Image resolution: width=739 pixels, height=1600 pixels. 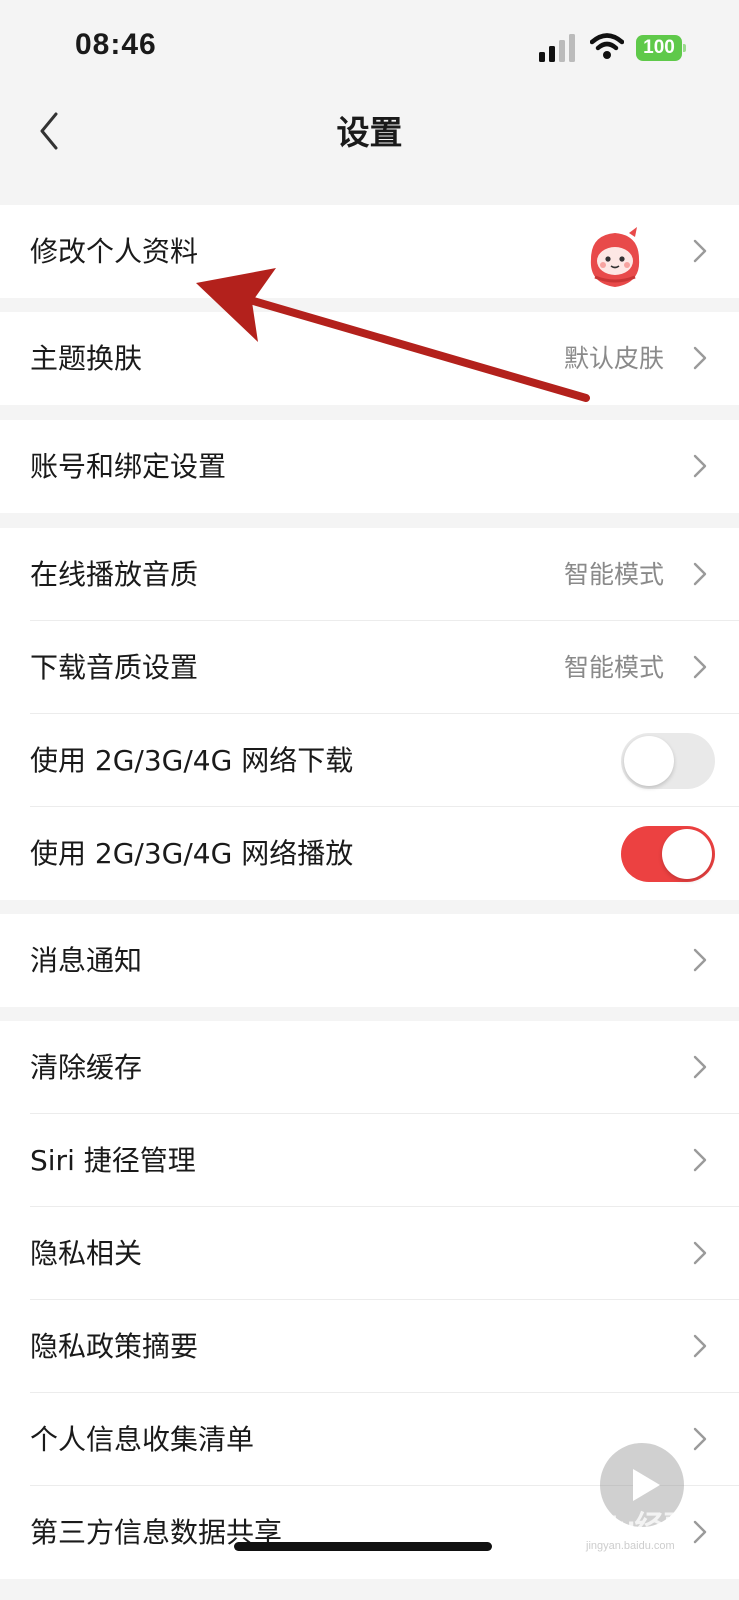 What do you see at coordinates (142, 1439) in the screenshot?
I see `row-label: 个人信息收集清单` at bounding box center [142, 1439].